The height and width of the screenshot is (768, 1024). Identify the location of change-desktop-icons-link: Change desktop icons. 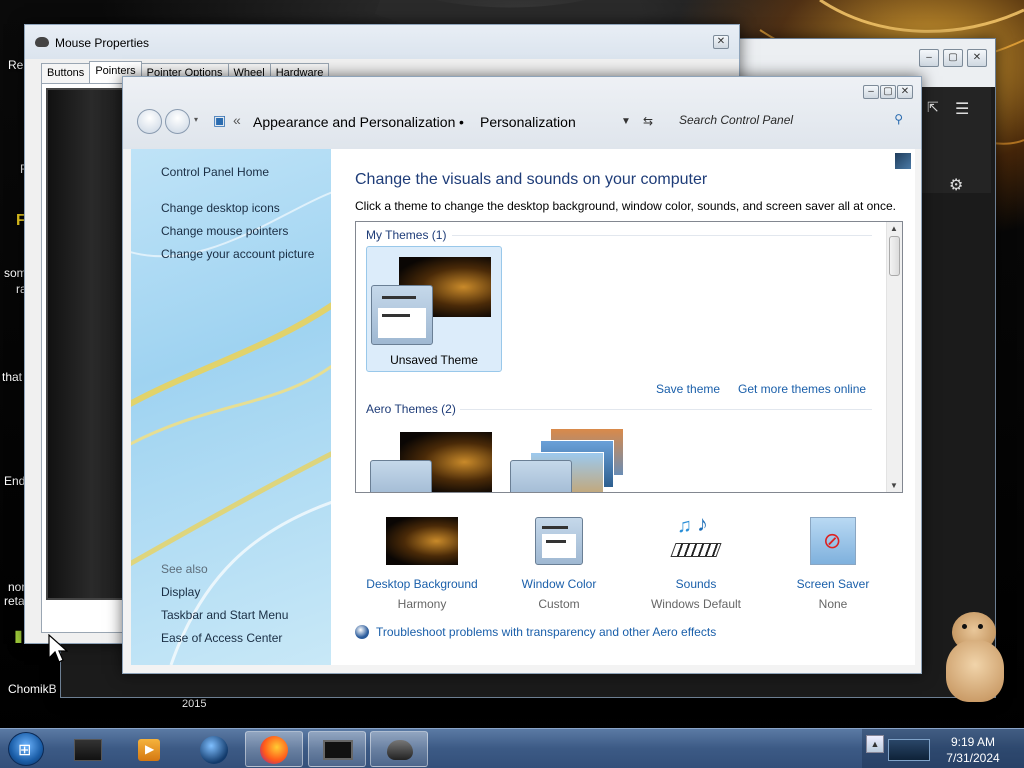
(220, 208).